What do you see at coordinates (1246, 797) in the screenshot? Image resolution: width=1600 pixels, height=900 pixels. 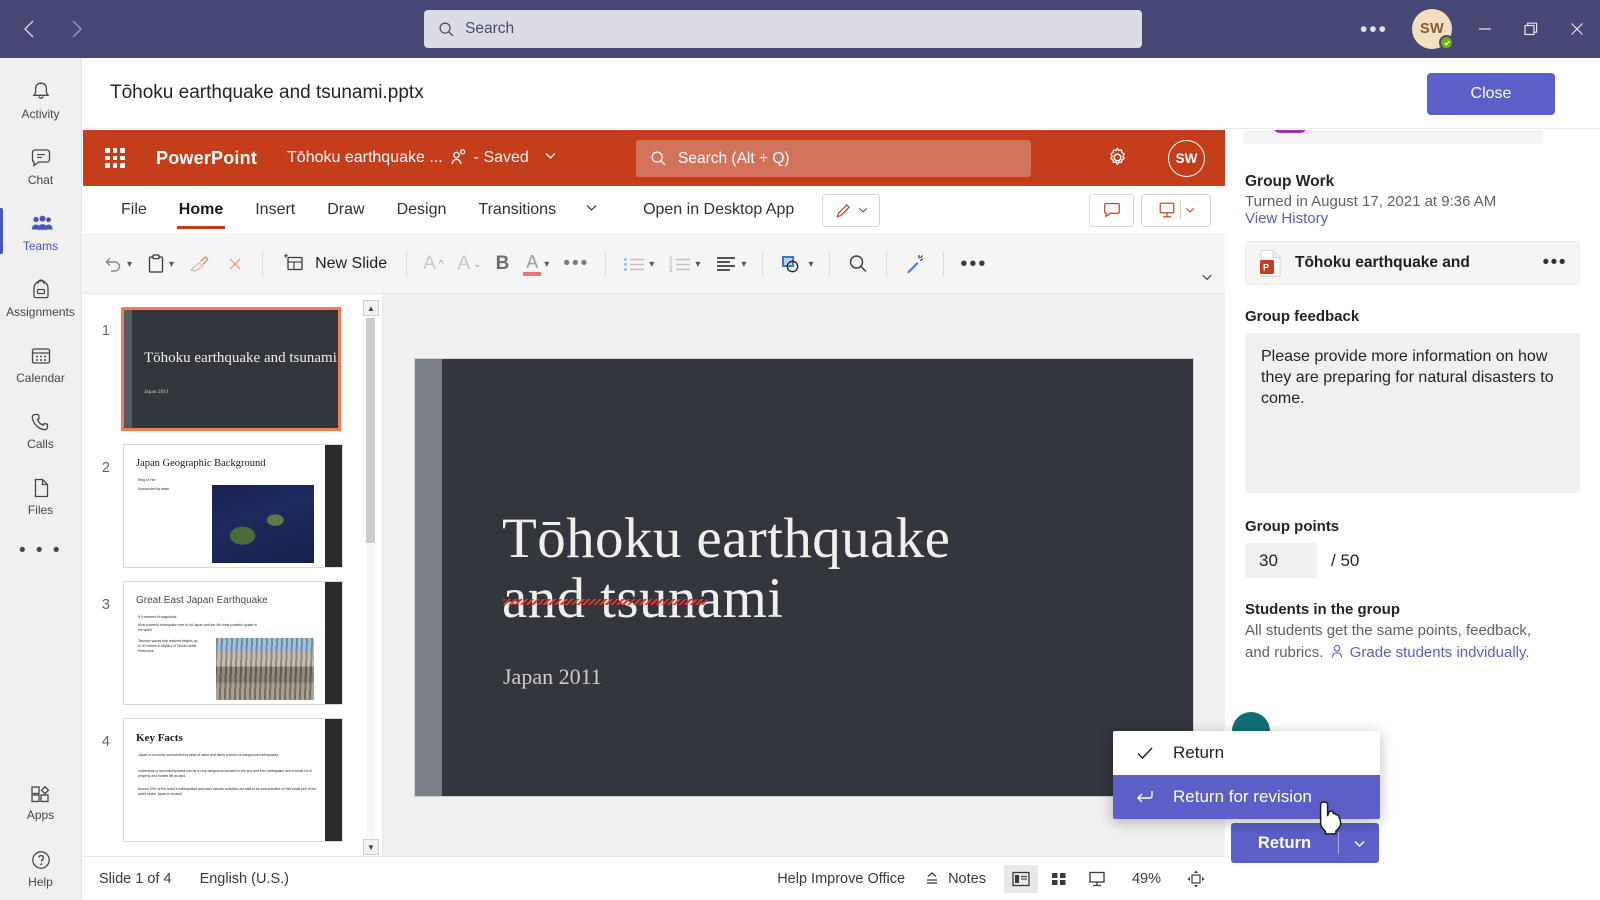 I see `menu-item-return-for-revision: Return for revision` at bounding box center [1246, 797].